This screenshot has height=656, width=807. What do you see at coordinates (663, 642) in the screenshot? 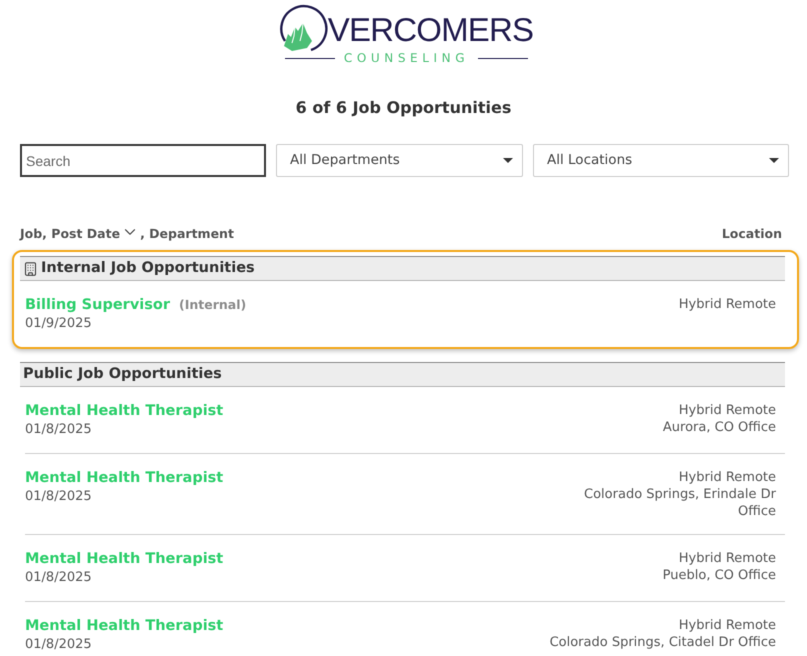
I see `job-location: Colorado Springs, Citadel Dr Office` at bounding box center [663, 642].